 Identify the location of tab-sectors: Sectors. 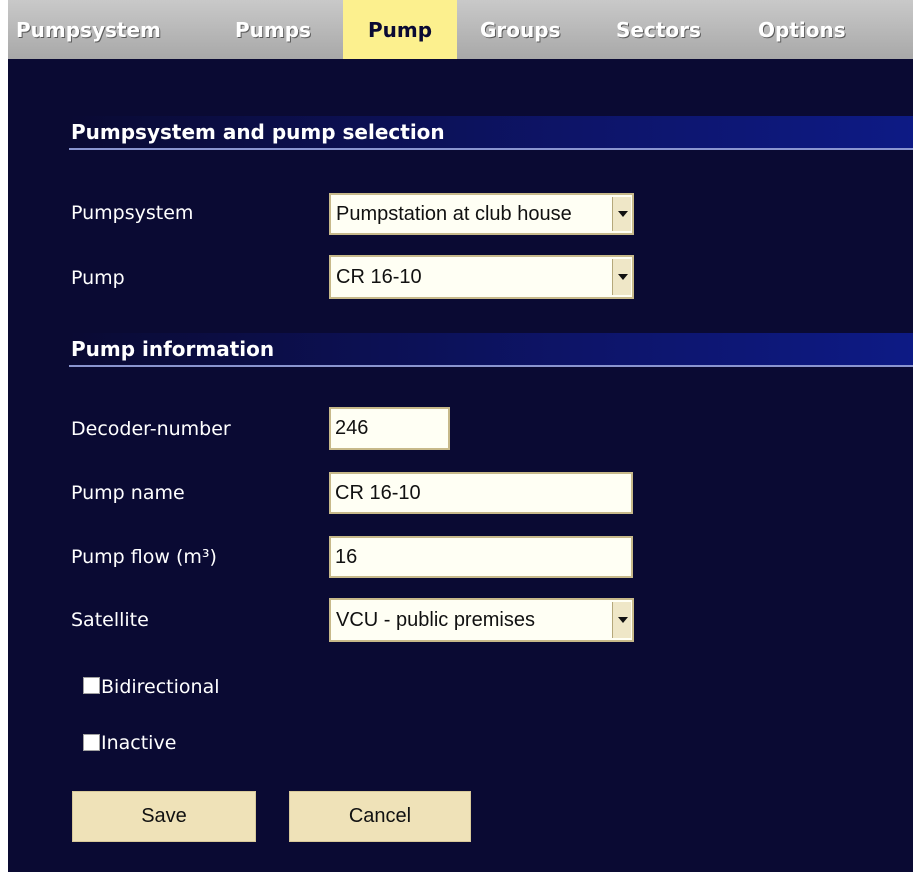
(658, 29).